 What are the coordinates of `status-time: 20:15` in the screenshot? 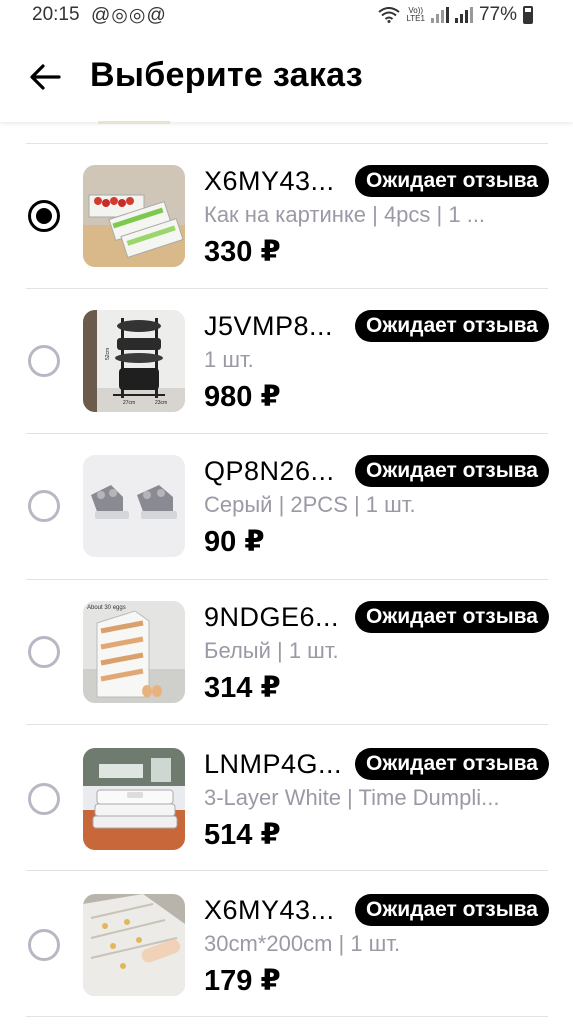 It's located at (56, 14).